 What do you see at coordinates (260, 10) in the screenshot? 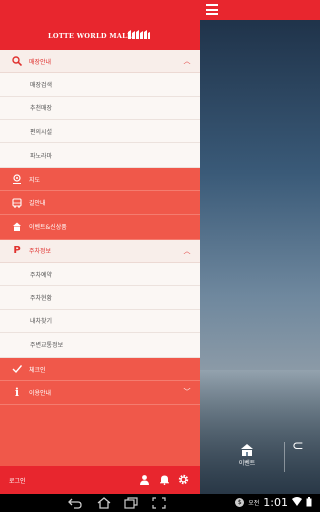
I see `top-app-bar` at bounding box center [260, 10].